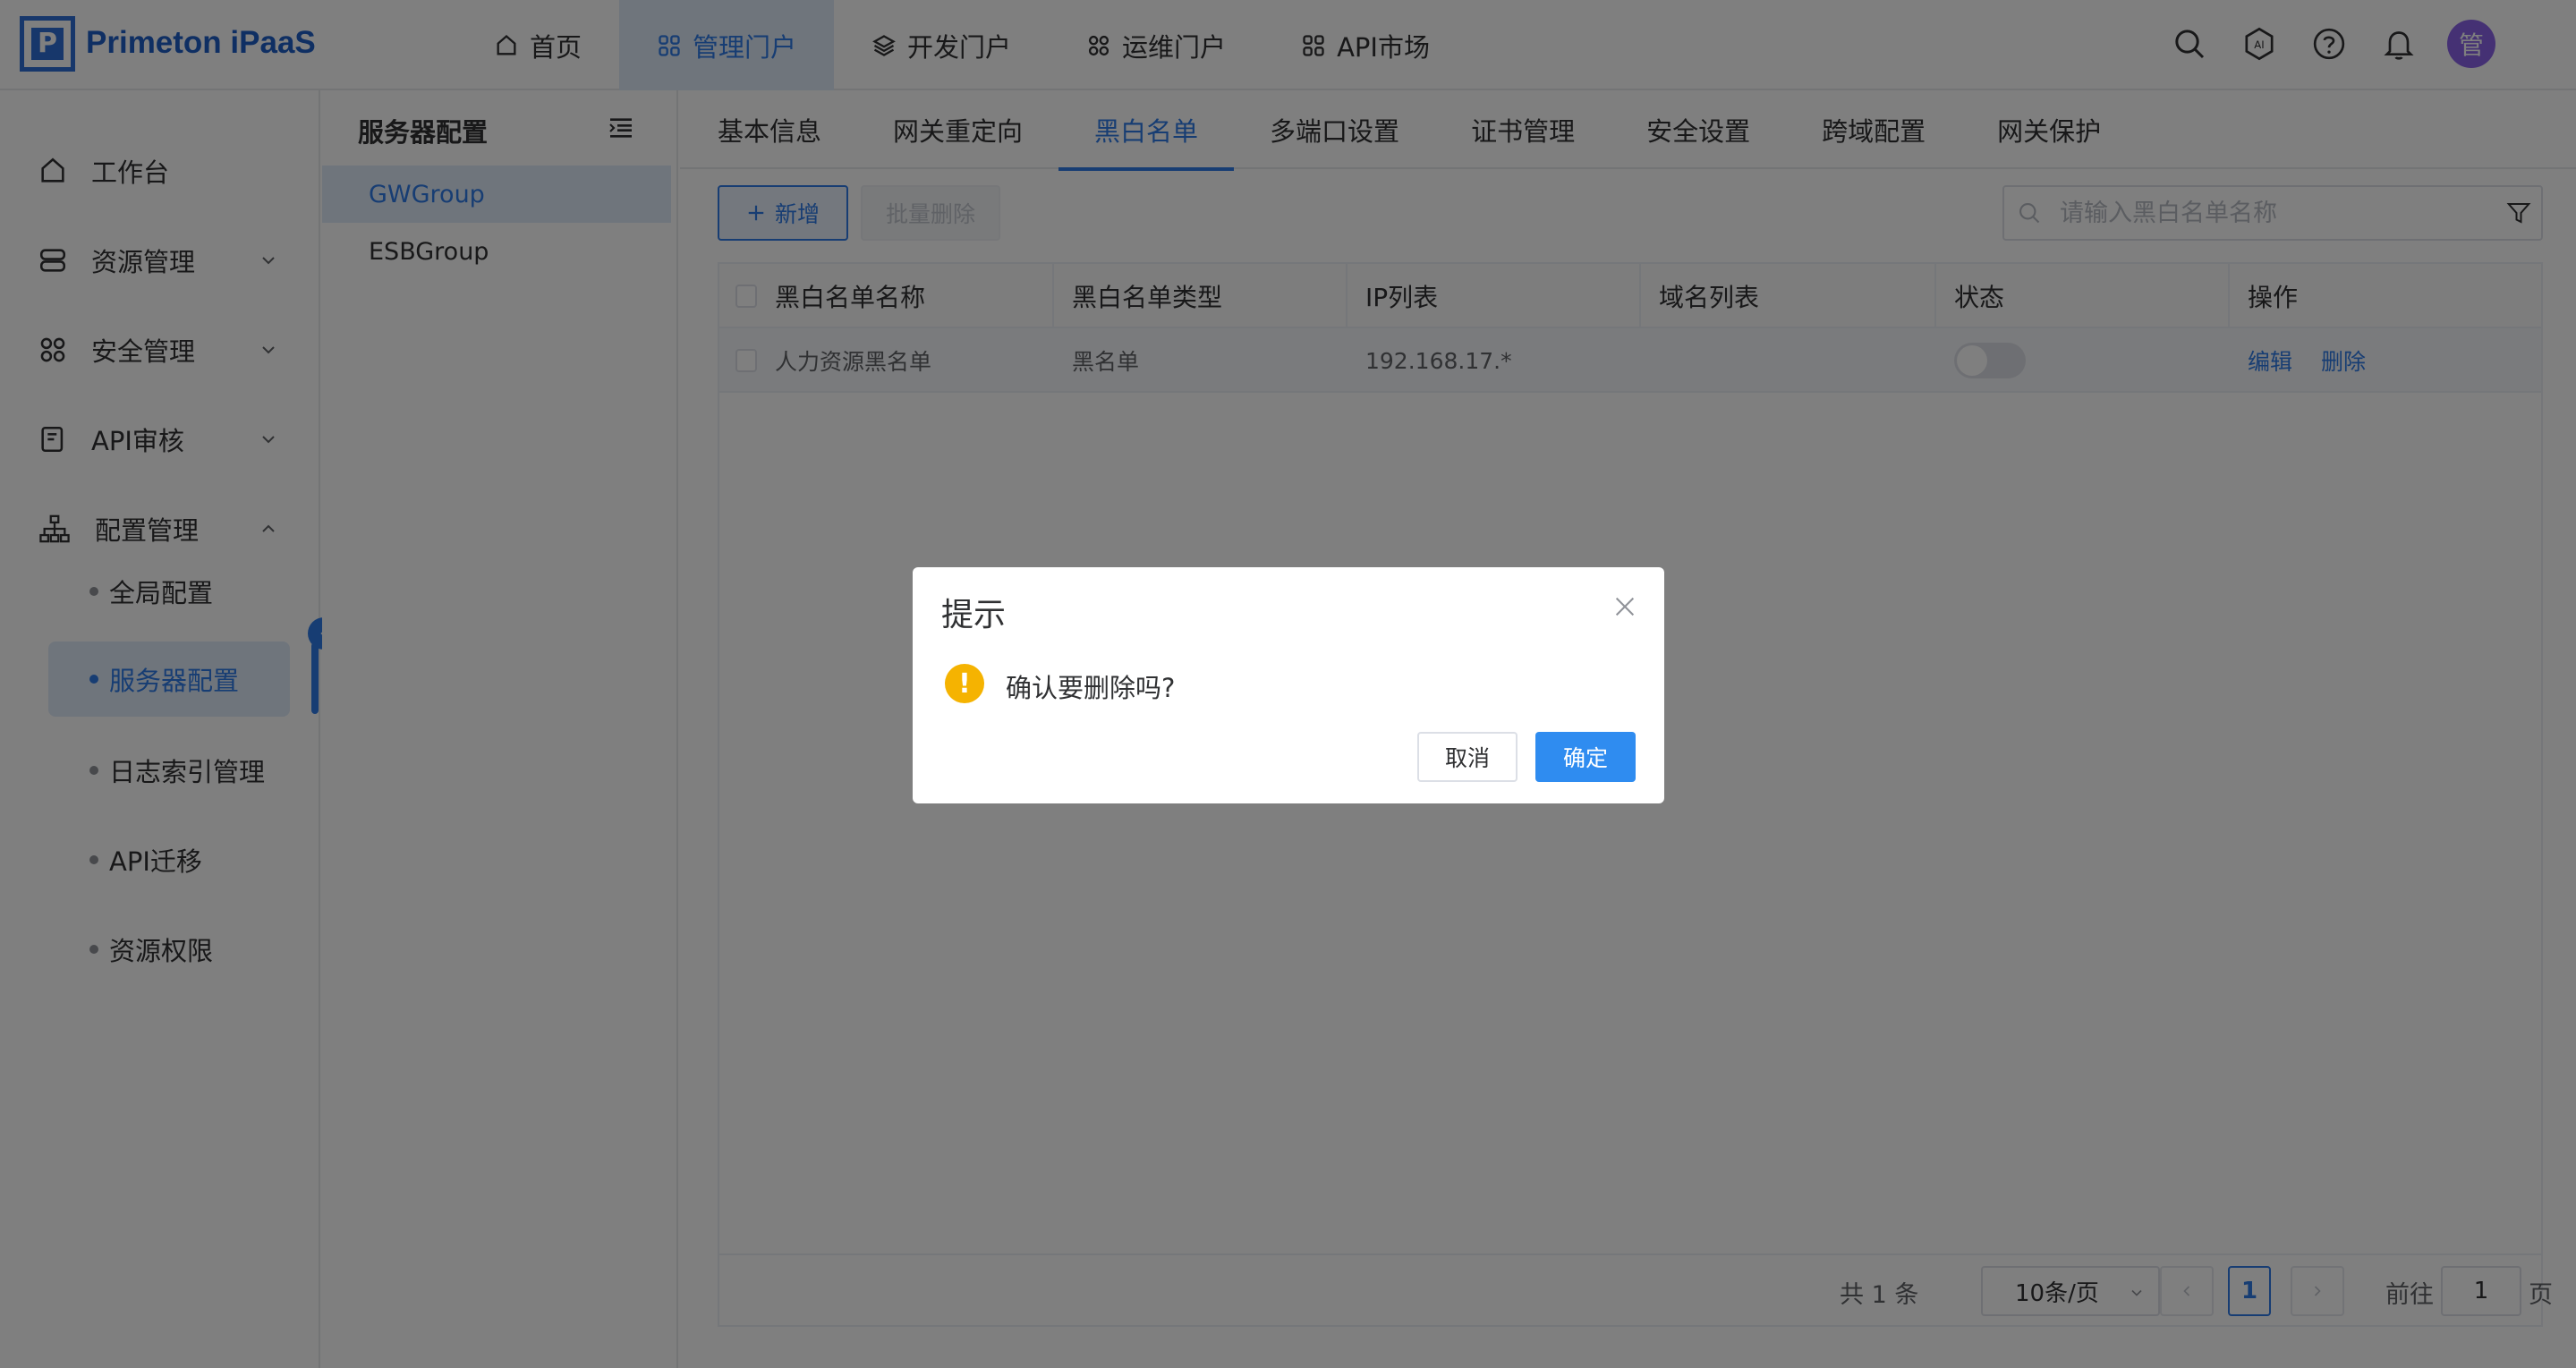 This screenshot has height=1368, width=2576. What do you see at coordinates (1288, 685) in the screenshot?
I see `confirm-dialog: 提示 ! 确认要删除吗? 取消 确定` at bounding box center [1288, 685].